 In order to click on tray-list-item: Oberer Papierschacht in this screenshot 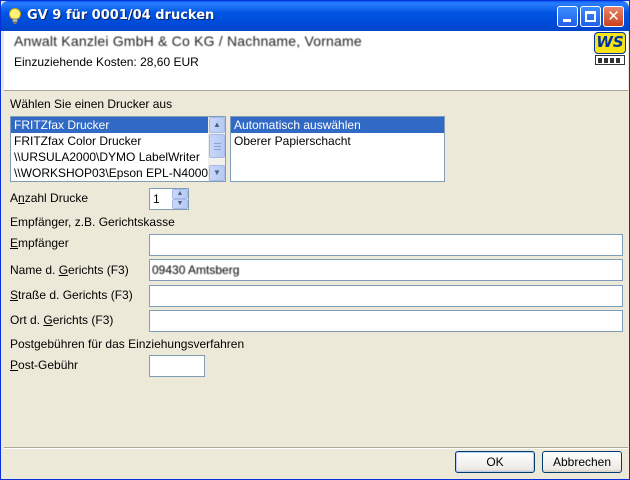, I will do `click(337, 141)`.